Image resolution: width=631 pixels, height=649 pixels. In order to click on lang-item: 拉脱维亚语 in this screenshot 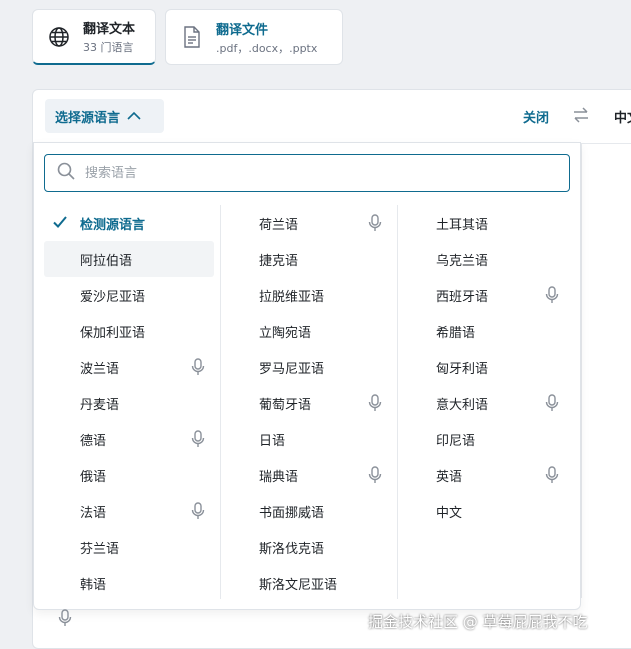, I will do `click(309, 295)`.